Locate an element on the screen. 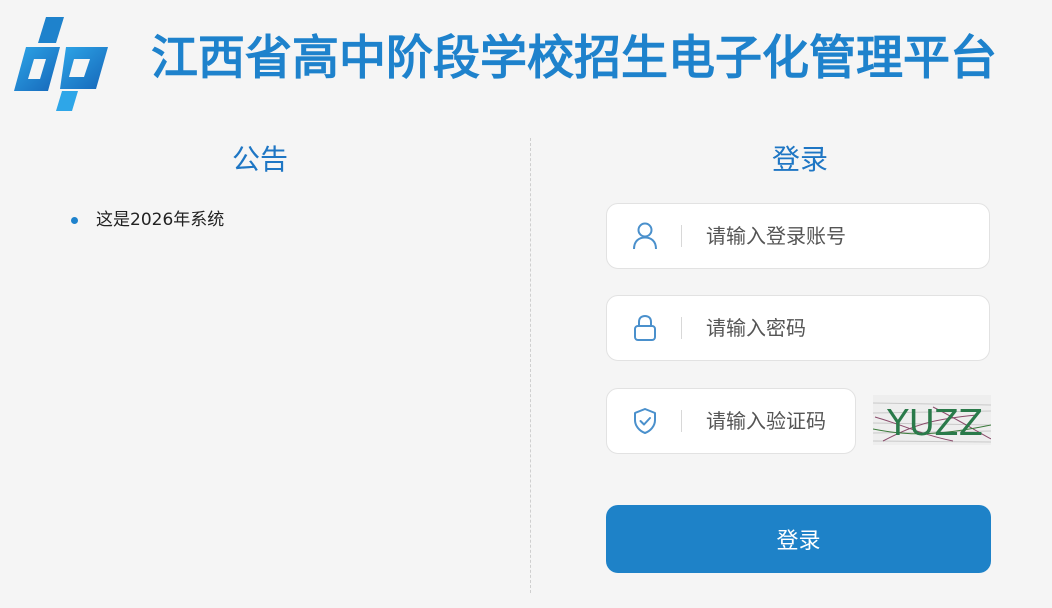 The width and height of the screenshot is (1052, 608). password-field is located at coordinates (798, 328).